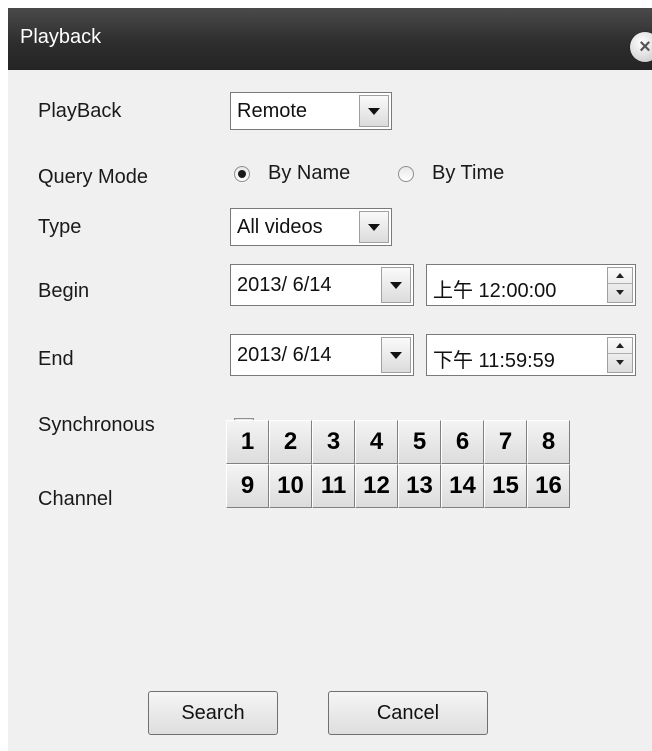 The image size is (652, 751). Describe the element at coordinates (309, 173) in the screenshot. I see `radio-by-name-label: By Name` at that location.